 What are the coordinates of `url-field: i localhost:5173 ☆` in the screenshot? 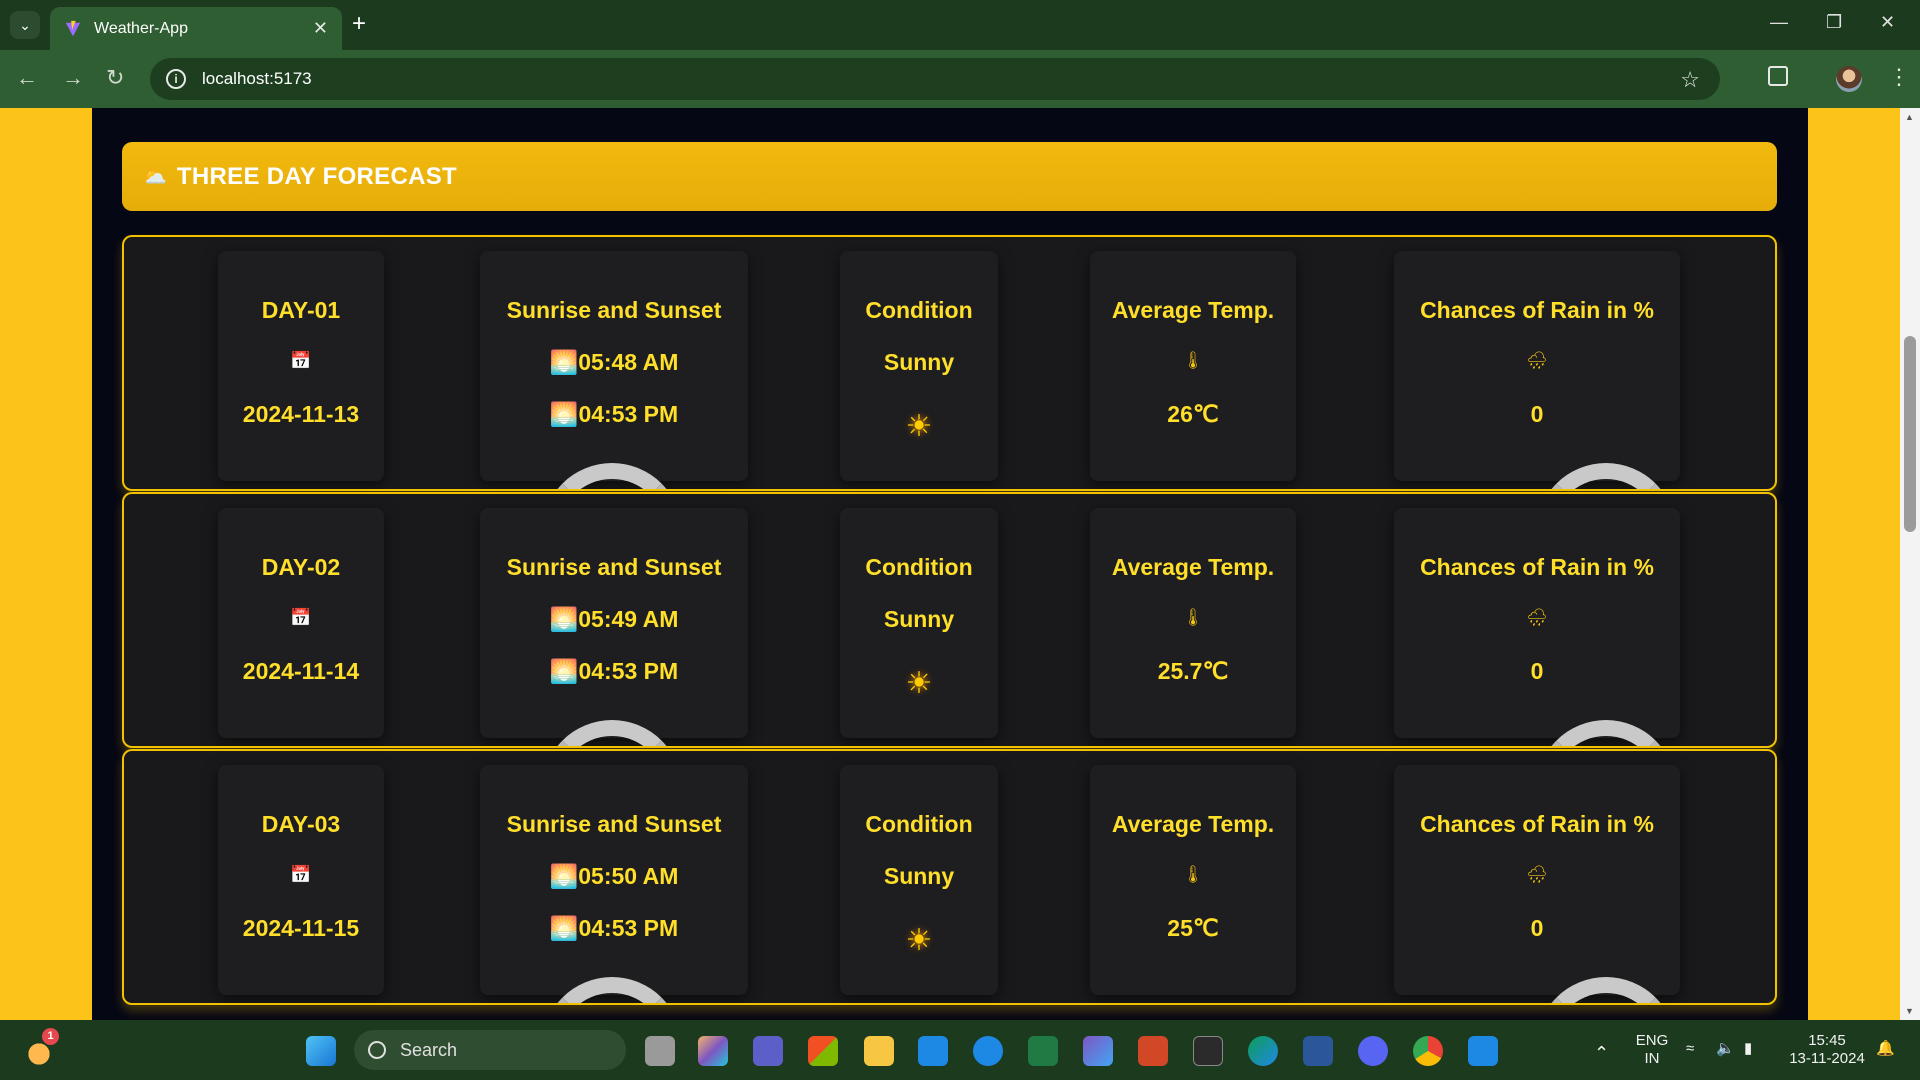 It's located at (935, 79).